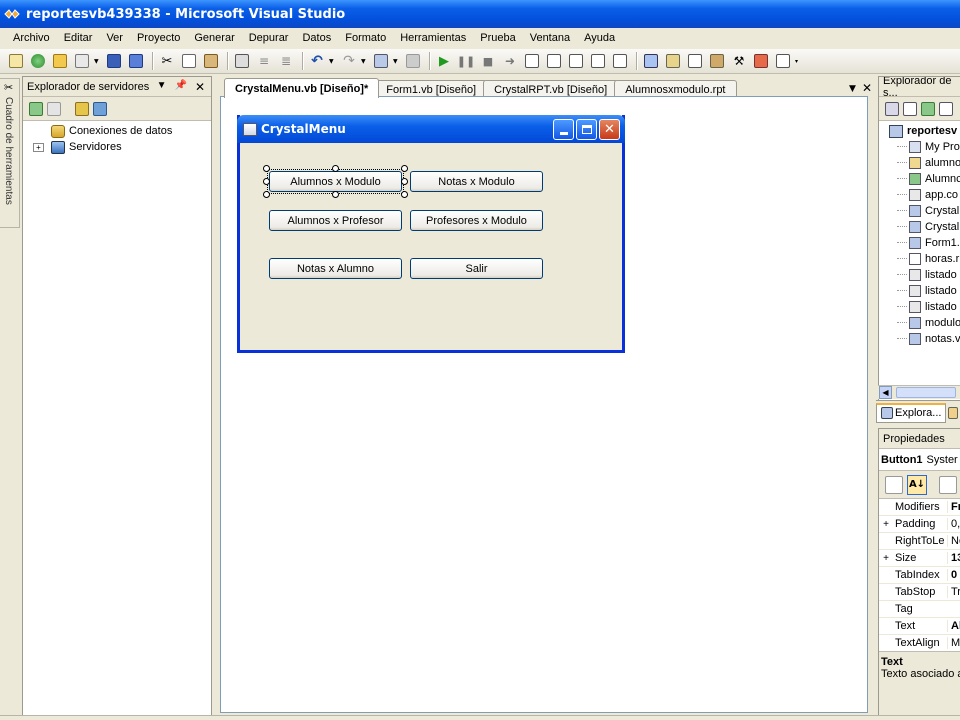  What do you see at coordinates (953, 643) in the screenshot?
I see `property-value: Mic` at bounding box center [953, 643].